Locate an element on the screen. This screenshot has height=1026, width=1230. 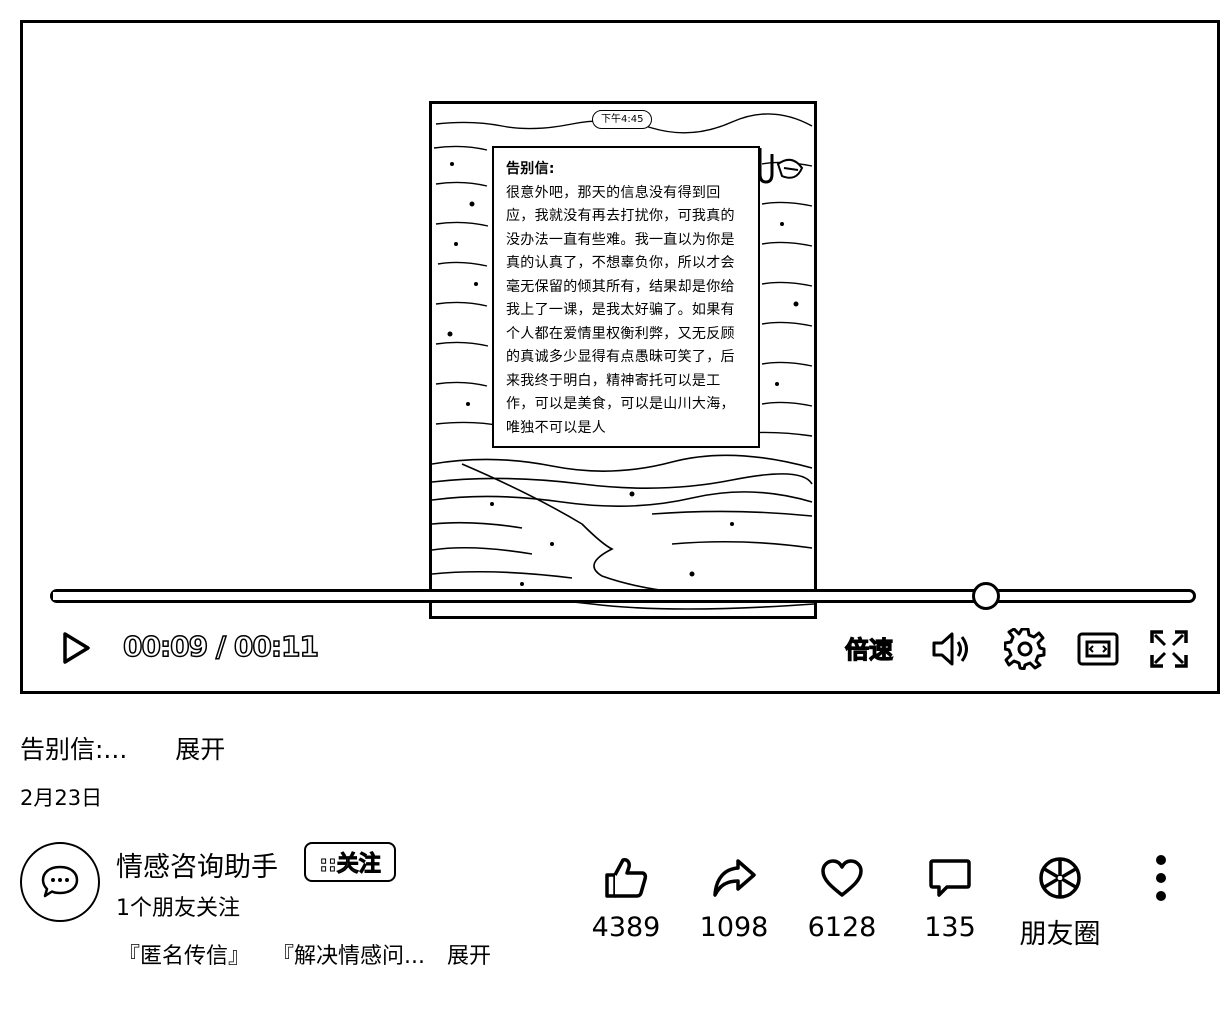
favorite-button: 6128 is located at coordinates (842, 897).